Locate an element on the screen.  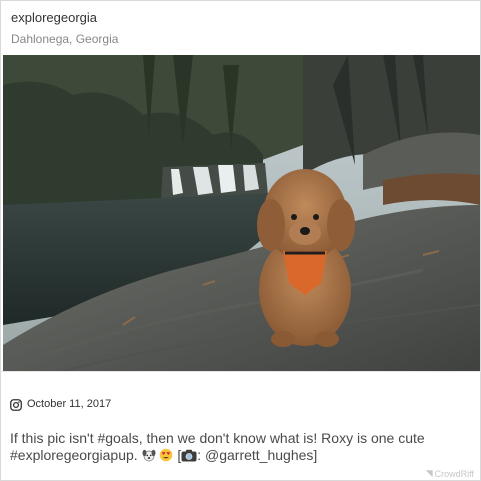
post-meta: October 11, 2017 is located at coordinates (60, 404).